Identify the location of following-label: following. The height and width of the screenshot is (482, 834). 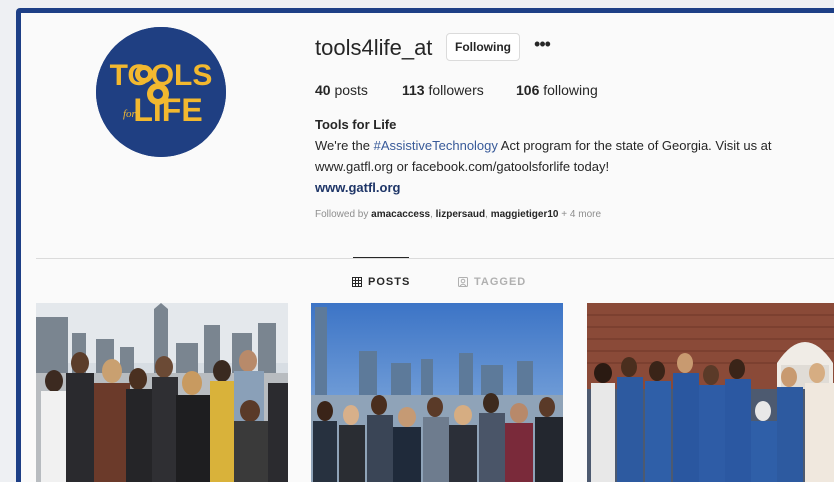
(570, 90).